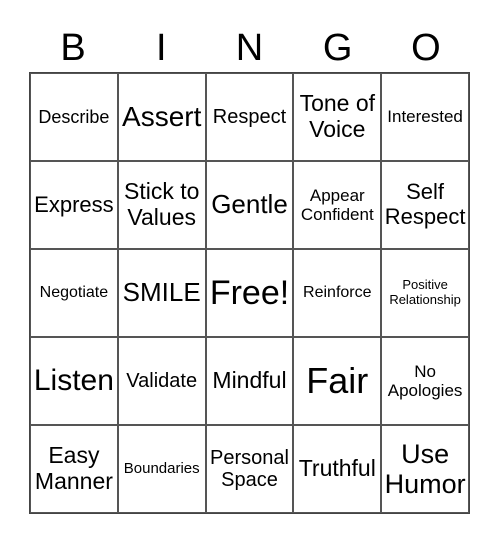 Image resolution: width=500 pixels, height=544 pixels. What do you see at coordinates (426, 48) in the screenshot?
I see `header-letter-o: O` at bounding box center [426, 48].